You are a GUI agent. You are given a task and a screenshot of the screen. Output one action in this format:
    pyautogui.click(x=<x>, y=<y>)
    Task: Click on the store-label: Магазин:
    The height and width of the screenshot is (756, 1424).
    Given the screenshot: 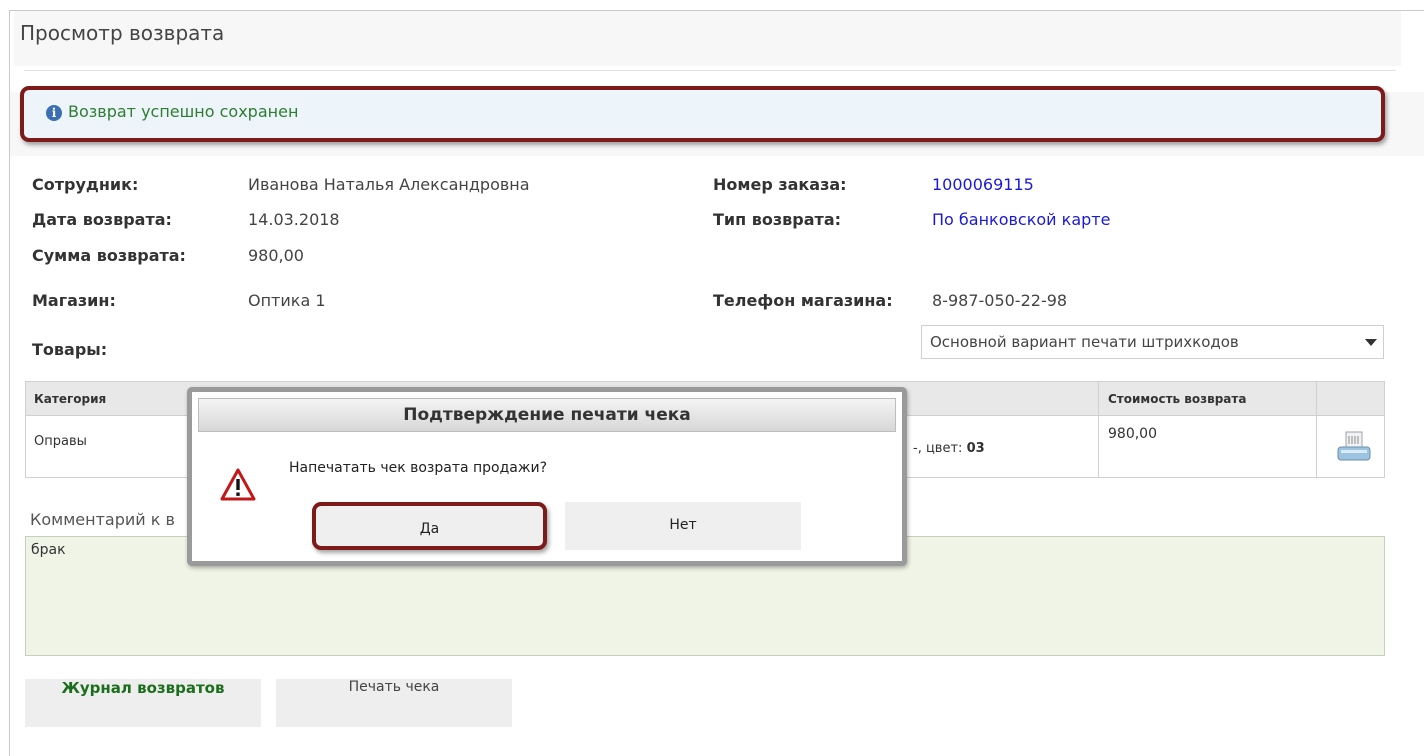 What is the action you would take?
    pyautogui.click(x=74, y=300)
    